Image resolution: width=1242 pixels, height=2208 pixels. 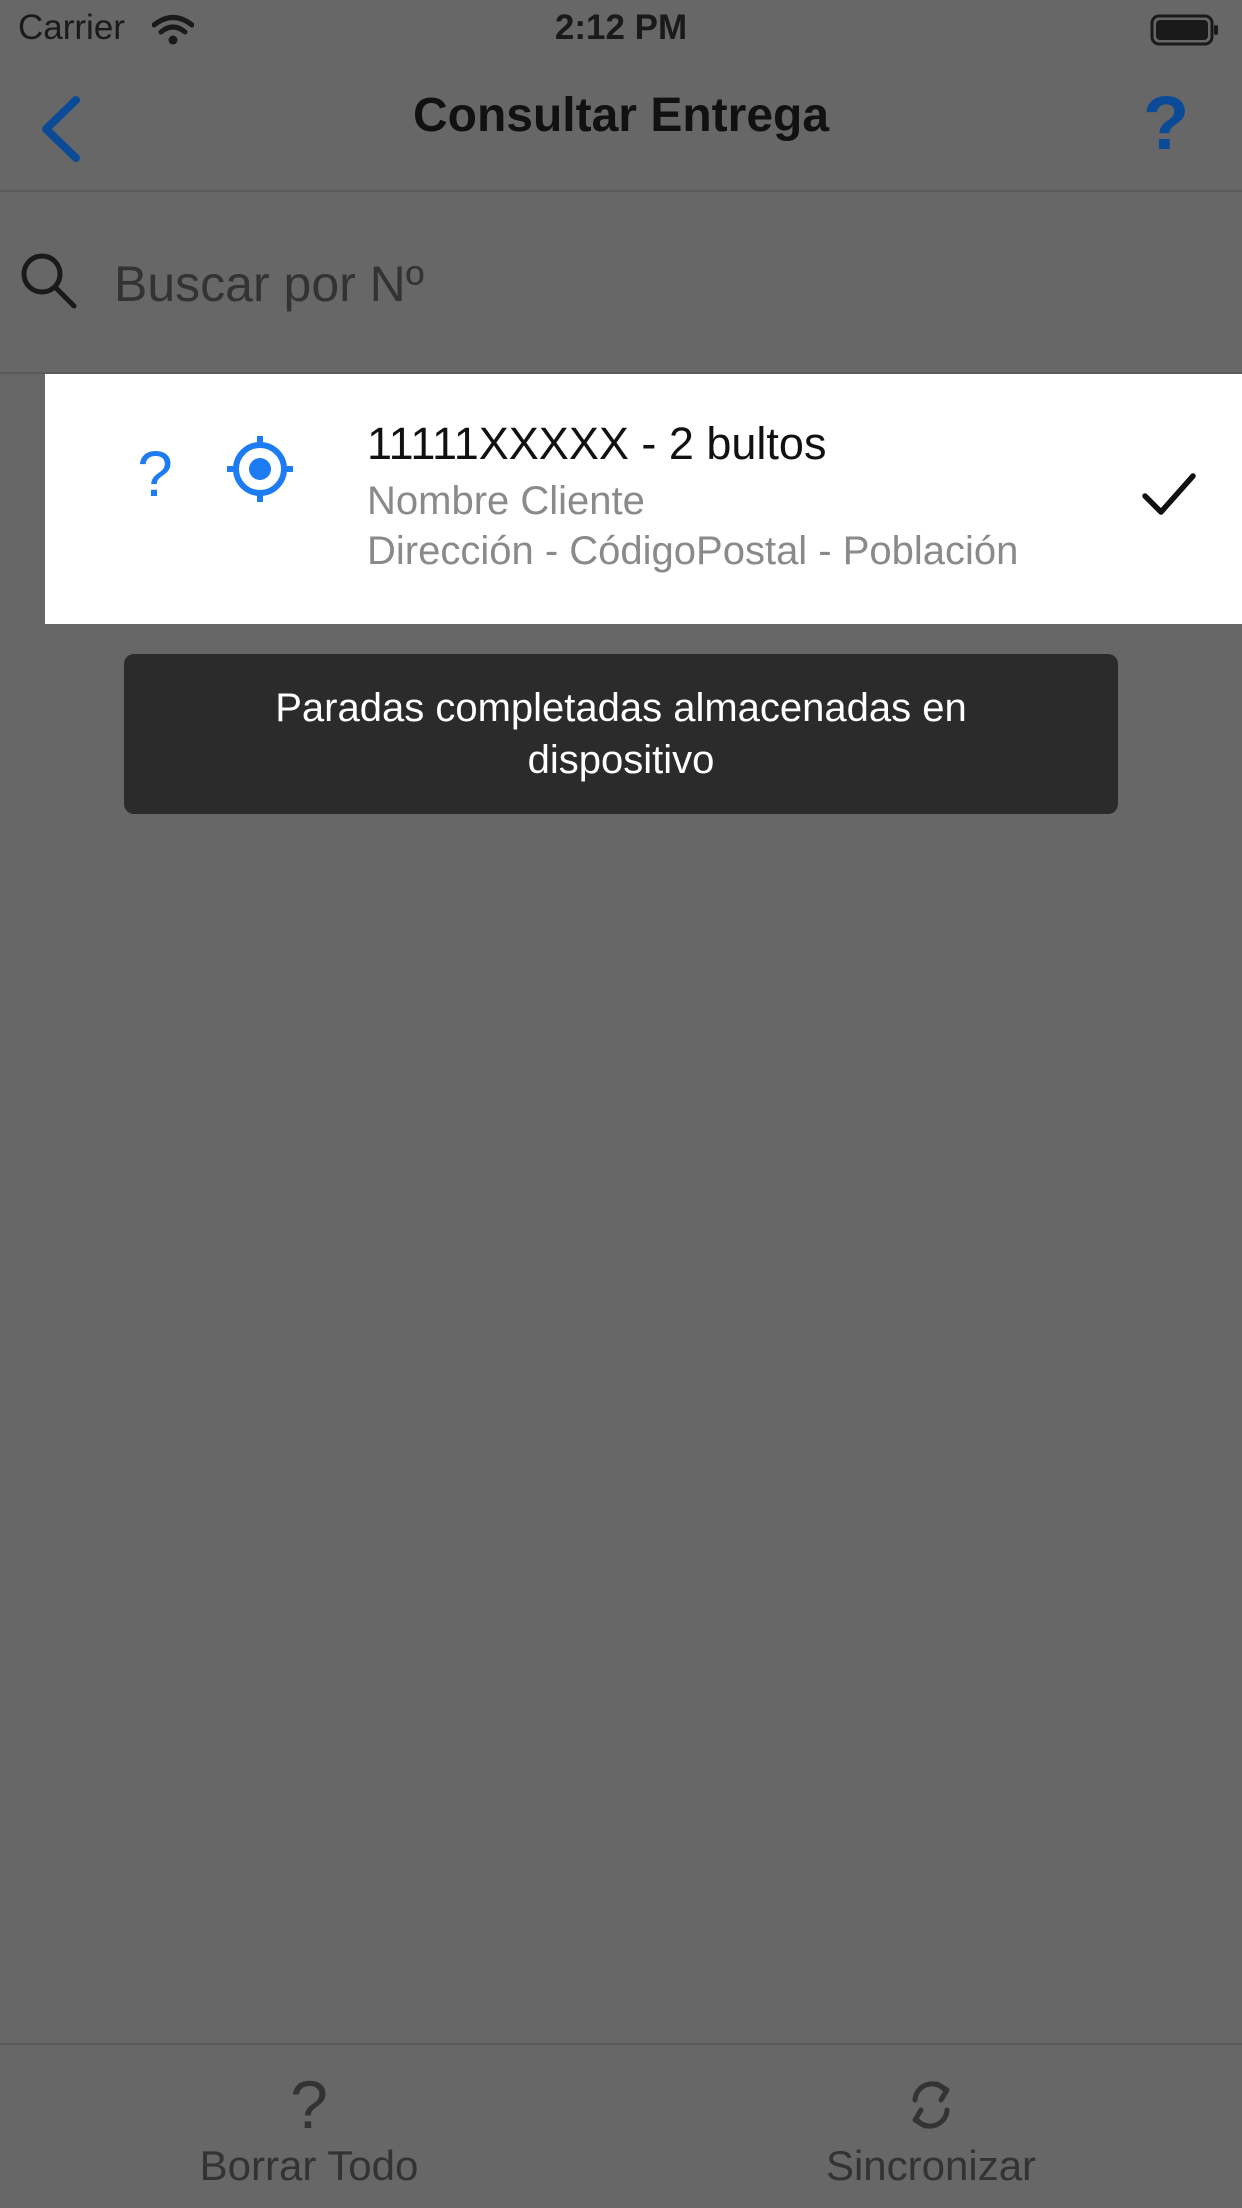 What do you see at coordinates (693, 551) in the screenshot?
I see `delivery-address: Dirección - CódigoPostal - Población` at bounding box center [693, 551].